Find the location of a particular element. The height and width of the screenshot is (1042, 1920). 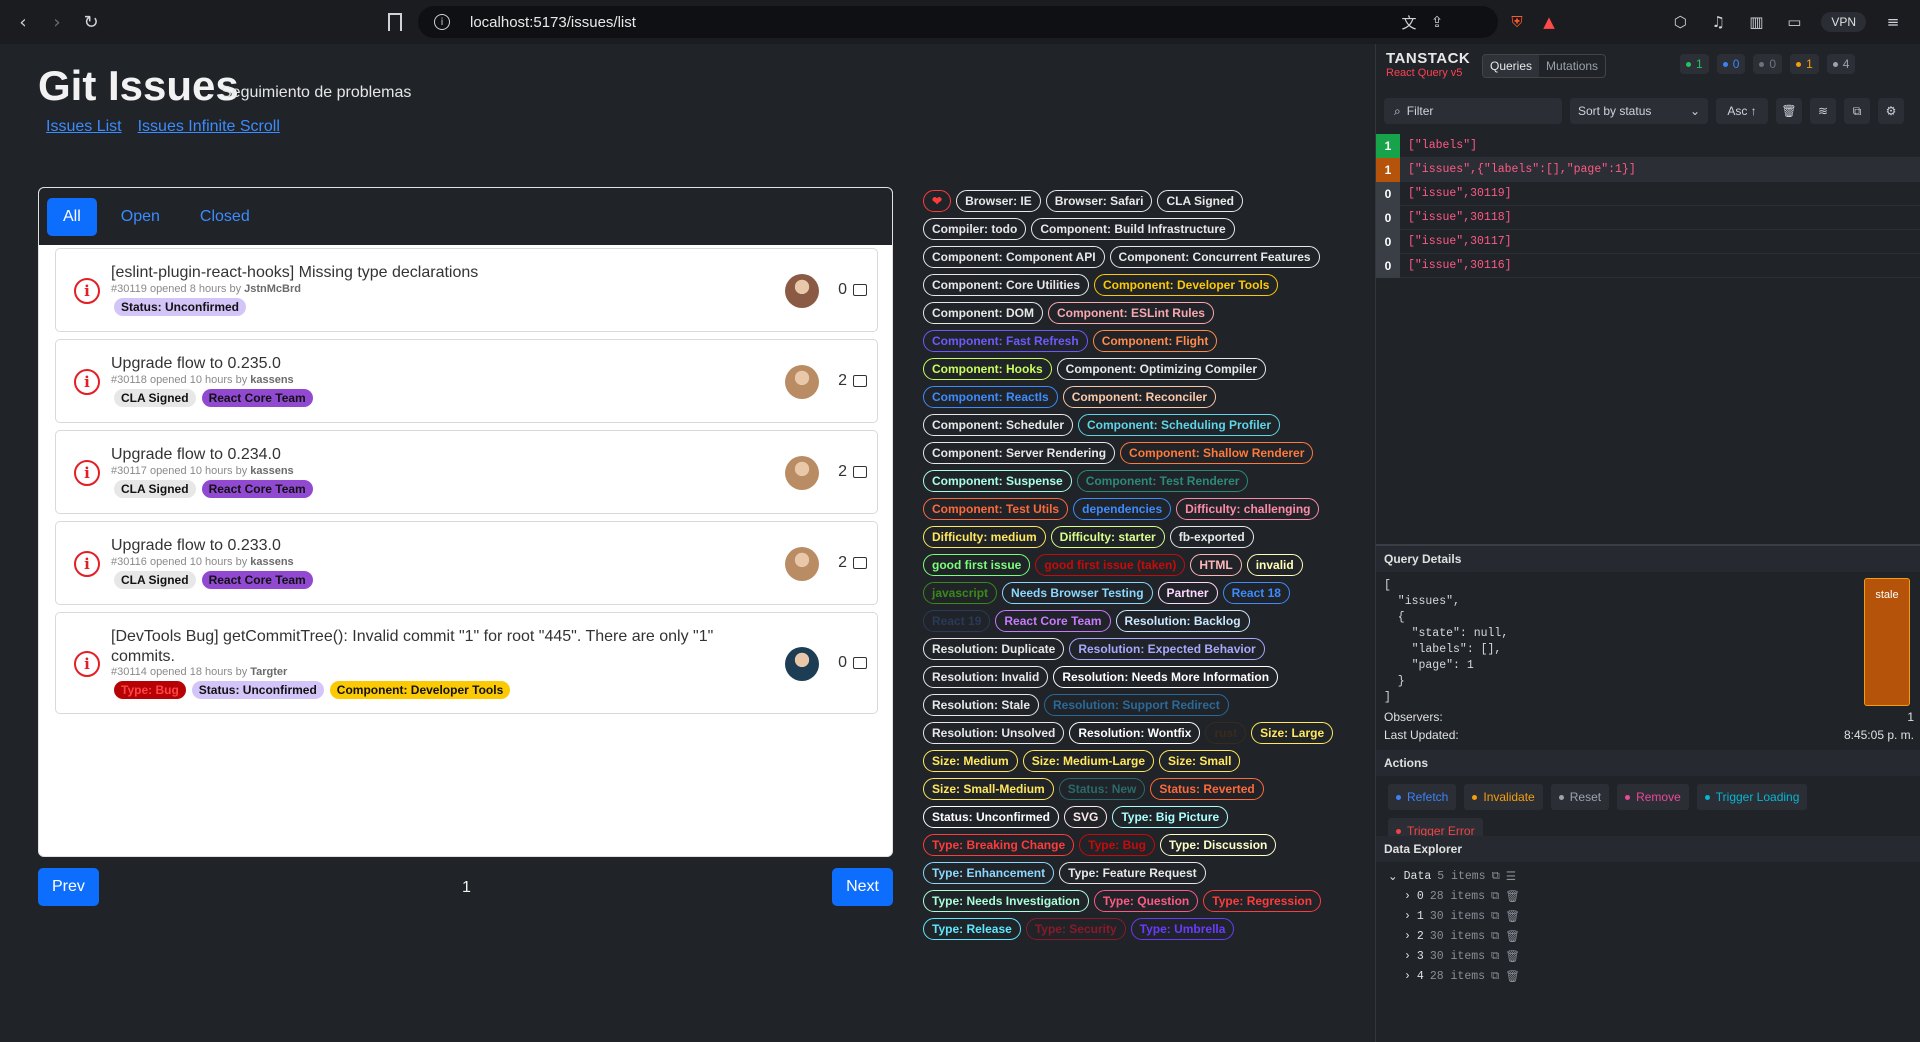

settings-icon: ⚙ is located at coordinates (1891, 111).